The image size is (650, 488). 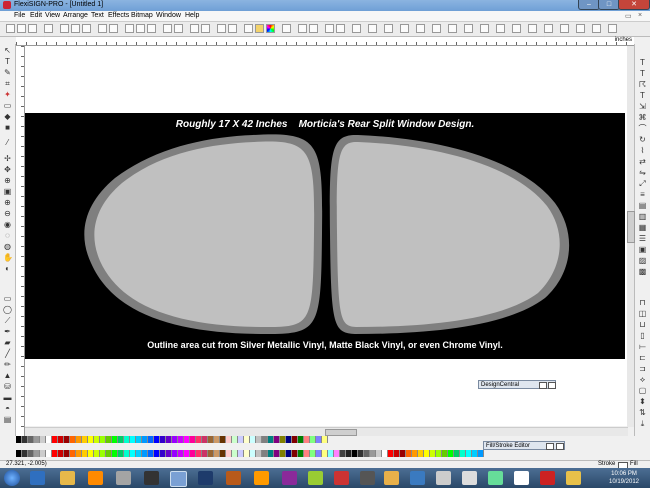 I want to click on warp-icon: ⌇, so click(x=642, y=150).